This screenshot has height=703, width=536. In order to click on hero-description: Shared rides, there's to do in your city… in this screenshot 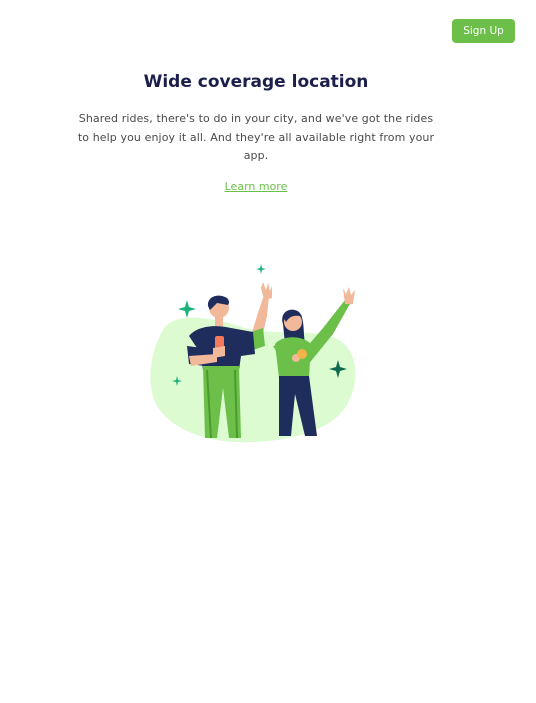, I will do `click(256, 137)`.